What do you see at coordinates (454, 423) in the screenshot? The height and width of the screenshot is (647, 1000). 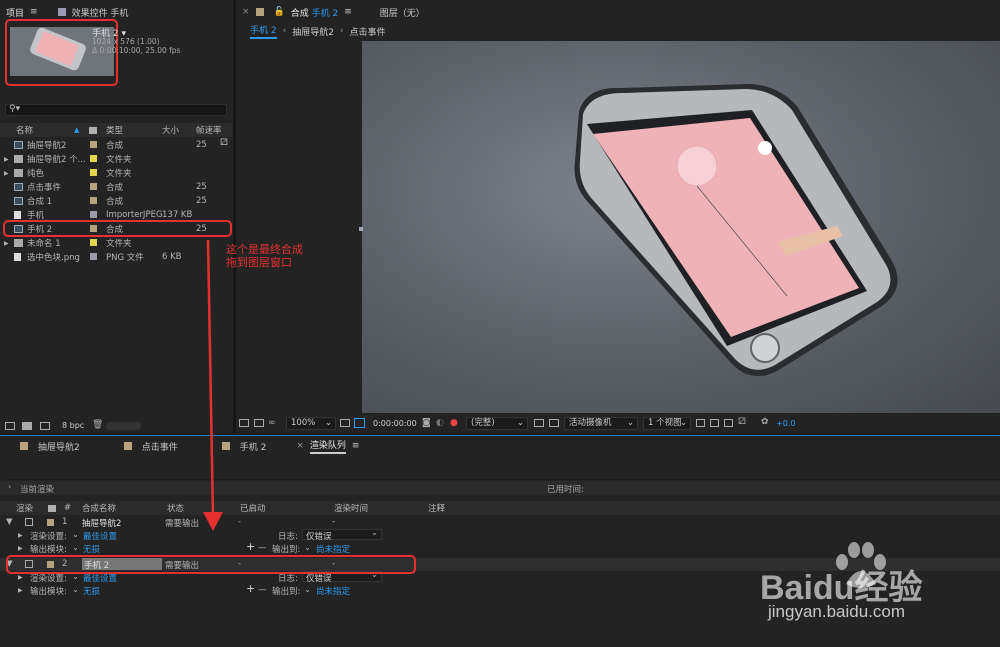 I see `color-channel-icon: ●` at bounding box center [454, 423].